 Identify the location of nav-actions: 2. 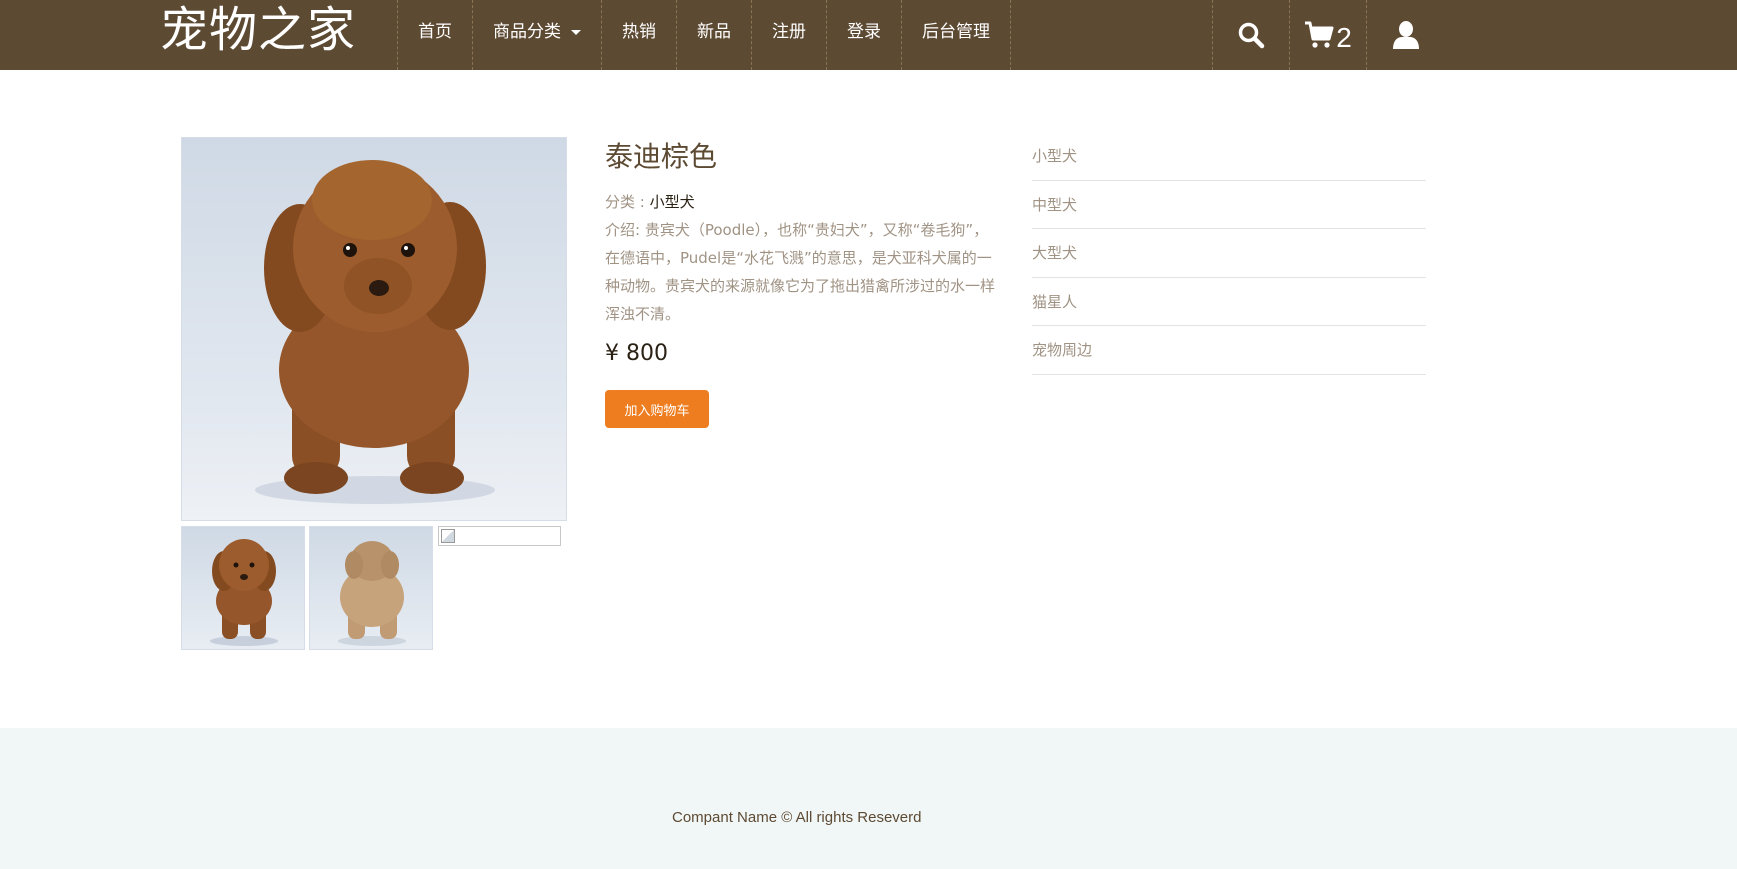
(1328, 35).